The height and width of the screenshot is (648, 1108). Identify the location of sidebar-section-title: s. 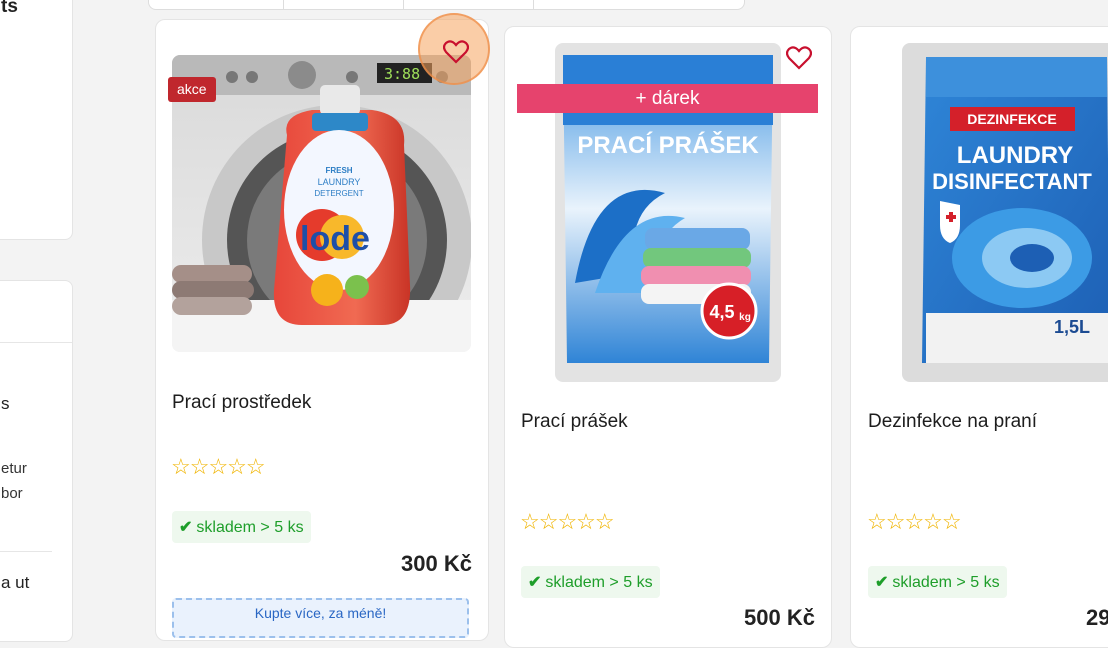
(5, 403).